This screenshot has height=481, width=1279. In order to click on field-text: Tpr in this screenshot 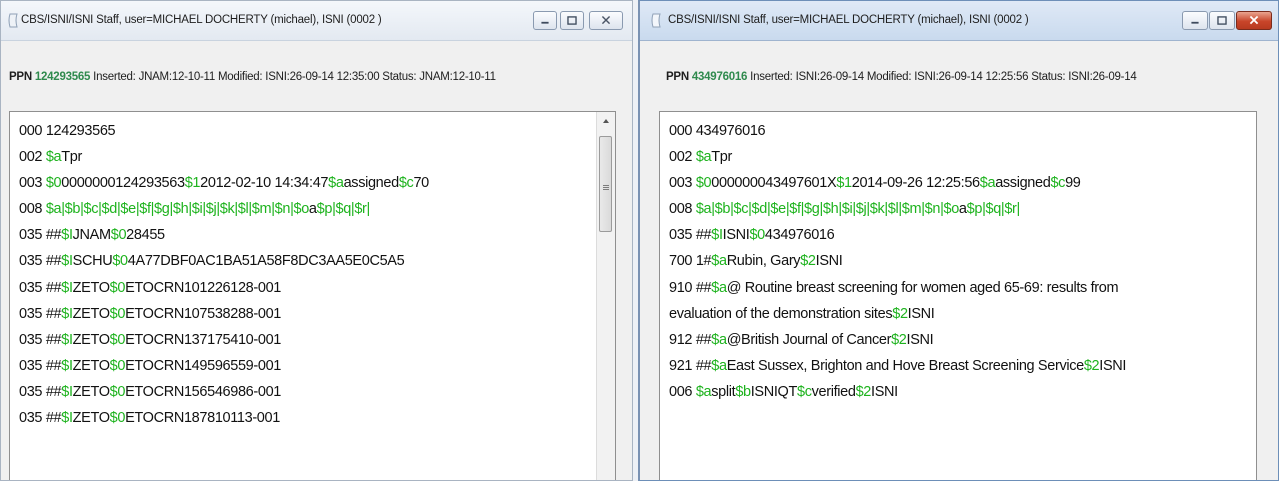, I will do `click(721, 157)`.